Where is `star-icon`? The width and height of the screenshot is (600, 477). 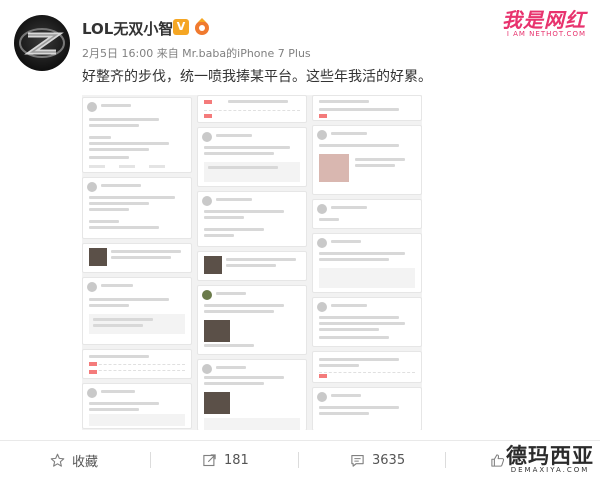
star-icon is located at coordinates (57, 460).